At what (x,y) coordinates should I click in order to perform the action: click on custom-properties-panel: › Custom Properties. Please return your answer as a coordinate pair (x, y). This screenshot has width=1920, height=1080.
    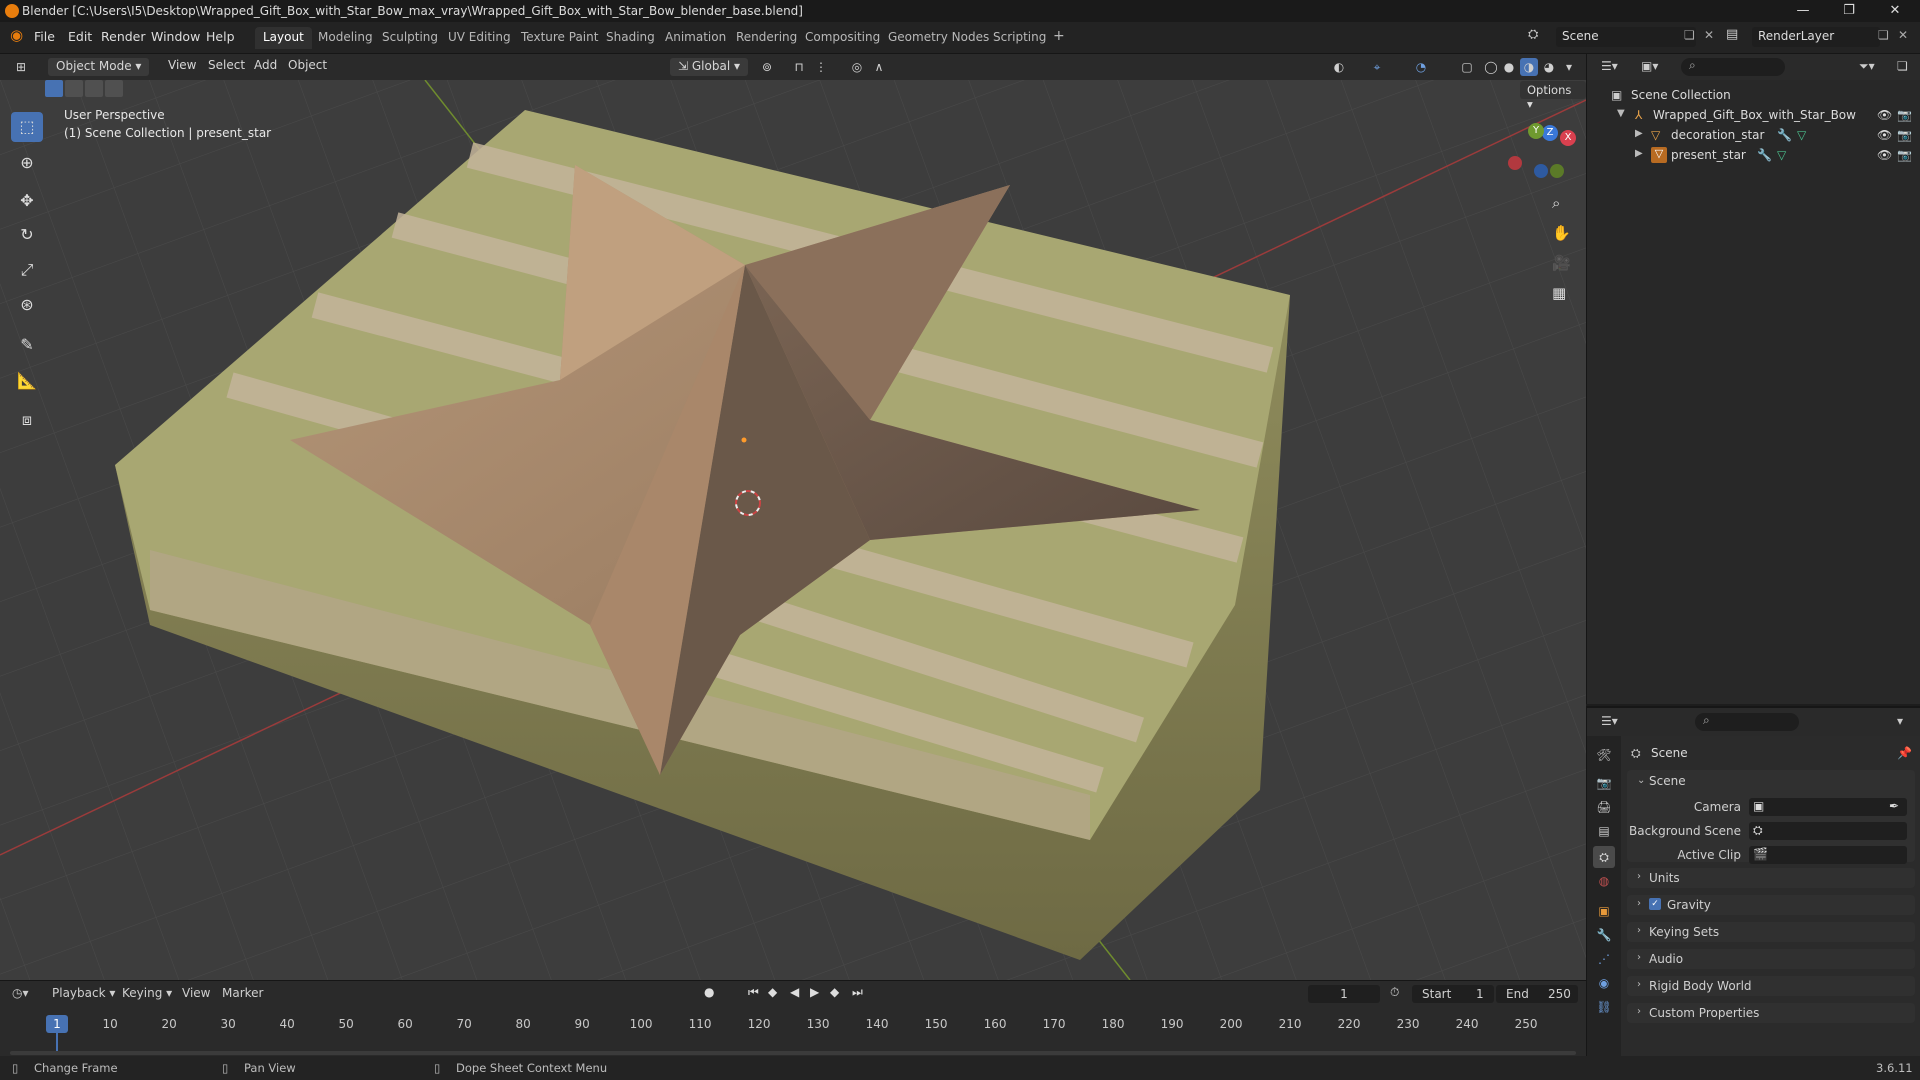
    Looking at the image, I should click on (1771, 1013).